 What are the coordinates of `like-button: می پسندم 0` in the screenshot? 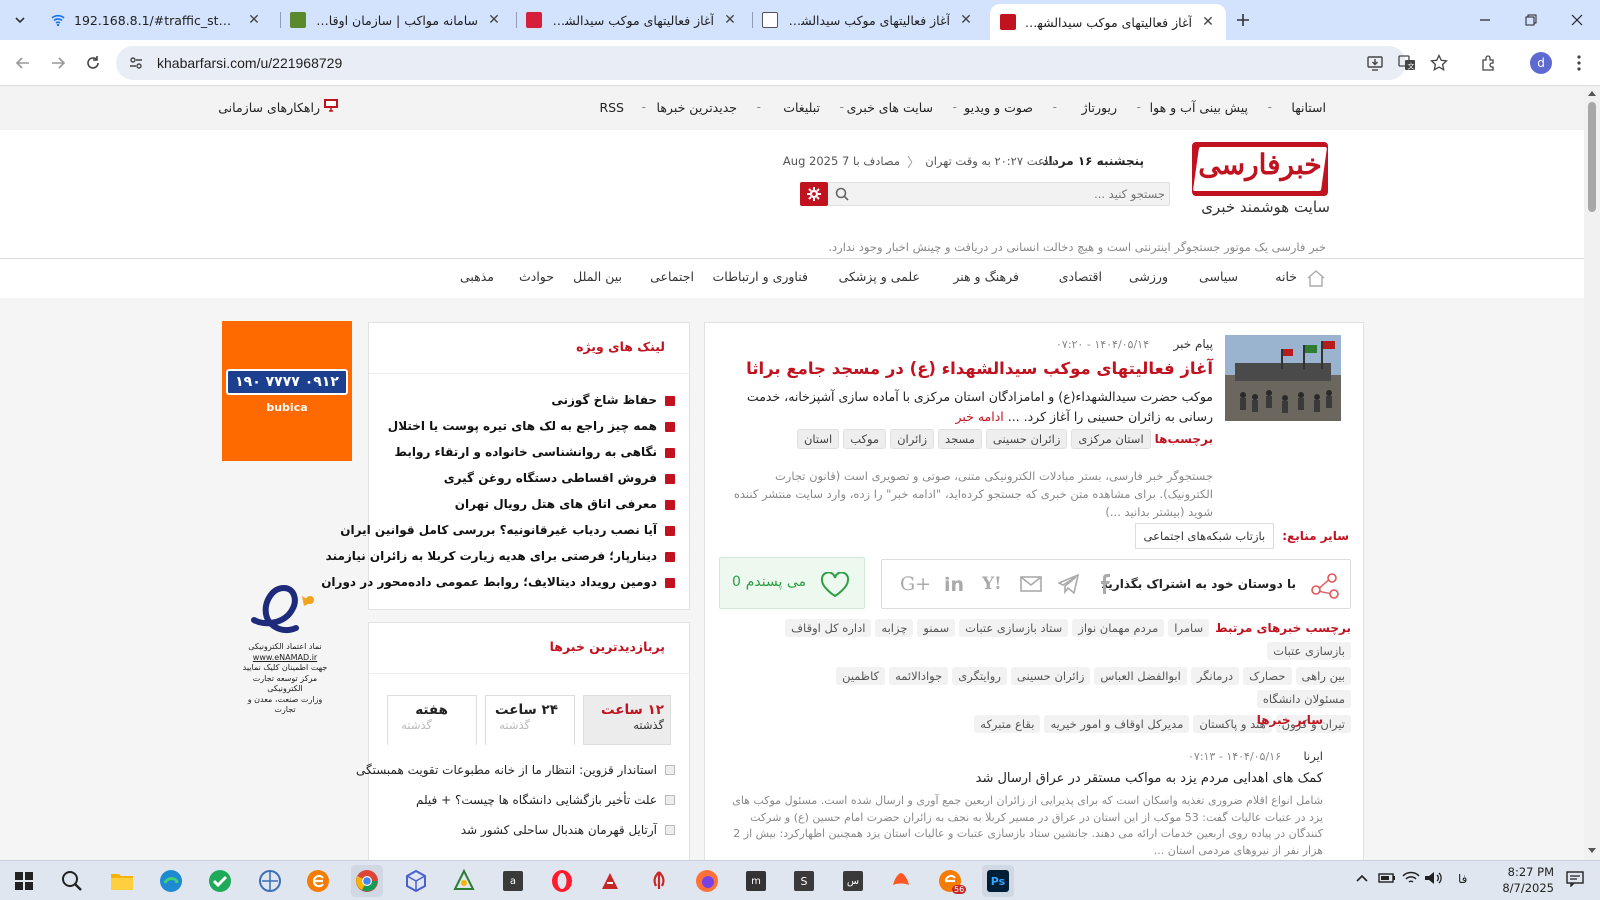 It's located at (792, 583).